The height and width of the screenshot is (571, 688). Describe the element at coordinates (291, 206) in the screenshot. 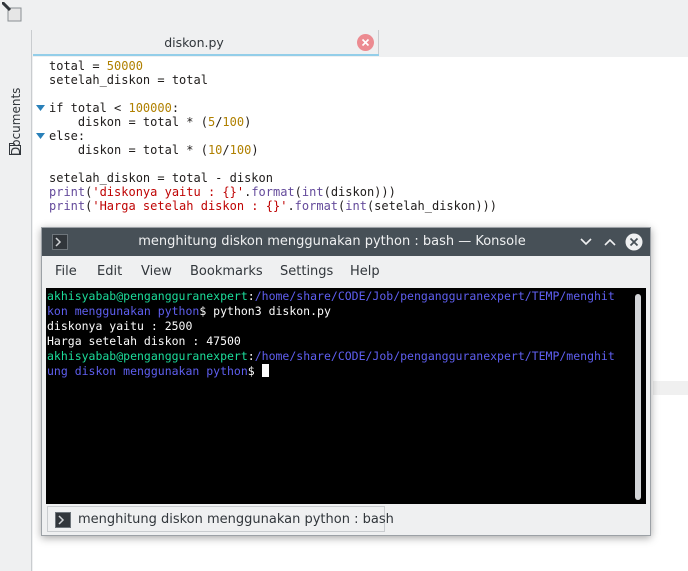

I see `code-token: .` at that location.